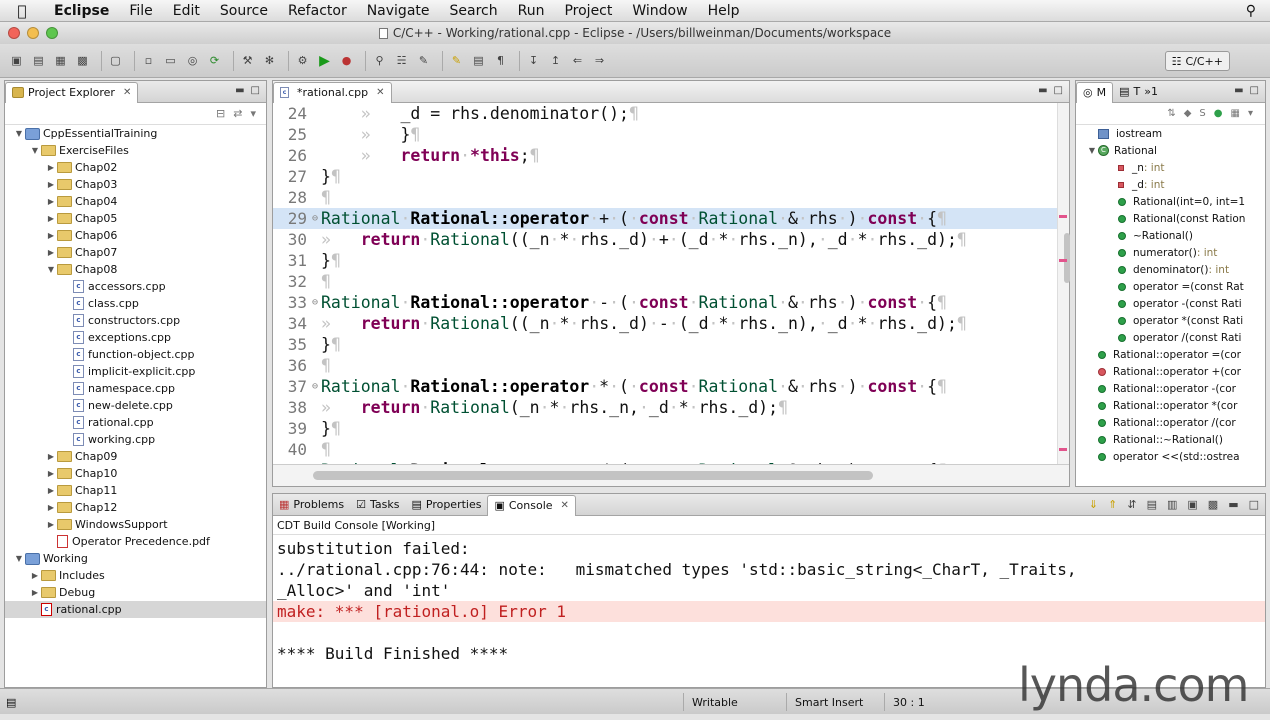 This screenshot has width=1270, height=720. Describe the element at coordinates (1063, 283) in the screenshot. I see `overview-ruler` at that location.